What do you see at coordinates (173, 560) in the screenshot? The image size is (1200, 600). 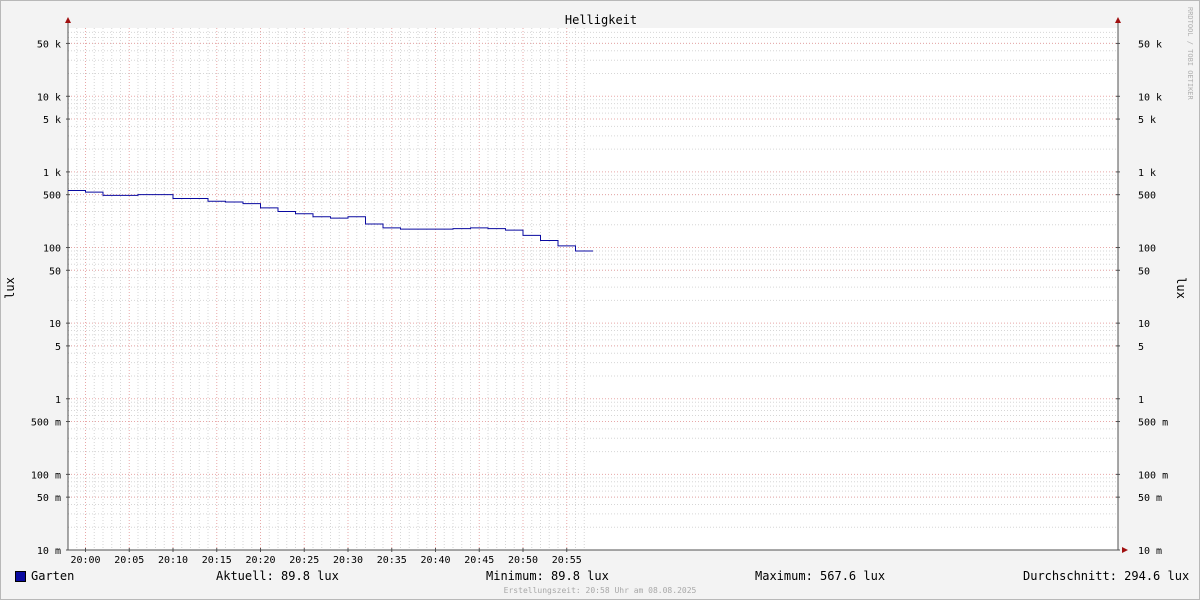 I see `x-tick-label: 20:10` at bounding box center [173, 560].